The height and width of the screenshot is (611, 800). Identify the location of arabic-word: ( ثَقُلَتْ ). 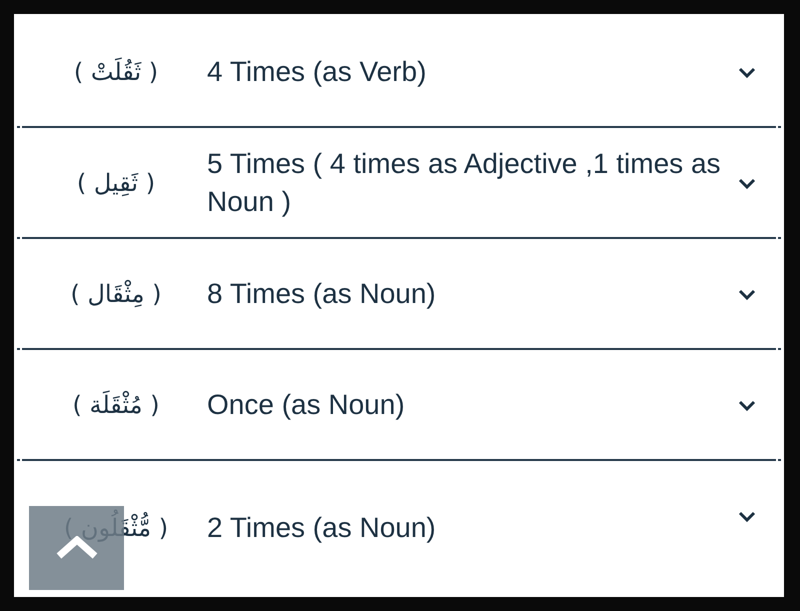
(116, 72).